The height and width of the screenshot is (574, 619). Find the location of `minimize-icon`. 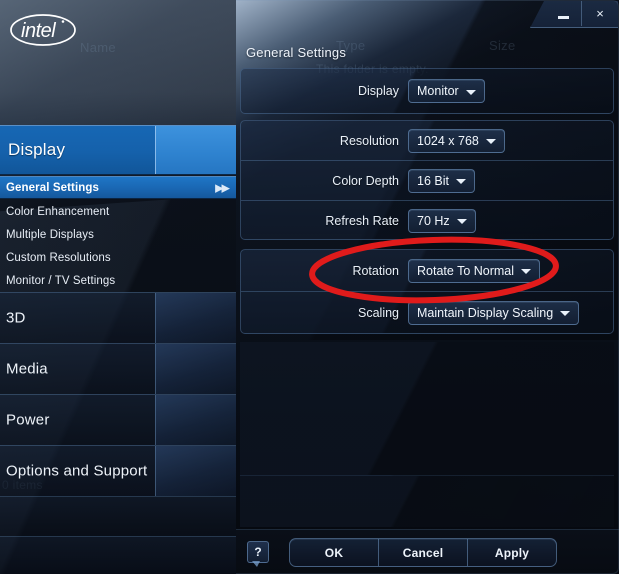

minimize-icon is located at coordinates (563, 13).